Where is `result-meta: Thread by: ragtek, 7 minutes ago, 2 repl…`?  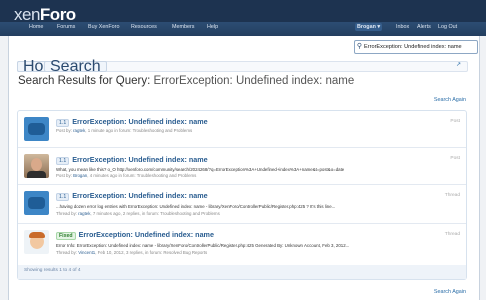 result-meta: Thread by: ragtek, 7 minutes ago, 2 repl… is located at coordinates (138, 213).